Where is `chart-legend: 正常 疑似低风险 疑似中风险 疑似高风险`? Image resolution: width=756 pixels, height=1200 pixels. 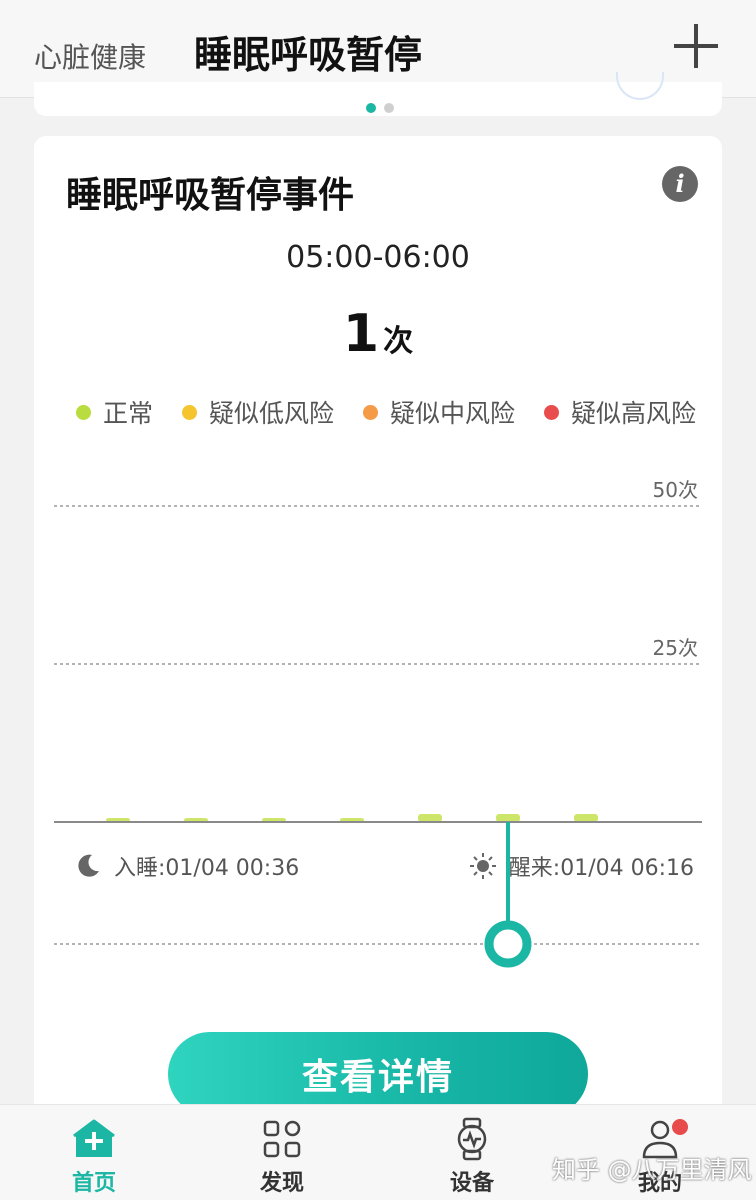 chart-legend: 正常 疑似低风险 疑似中风险 疑似高风险 is located at coordinates (386, 412).